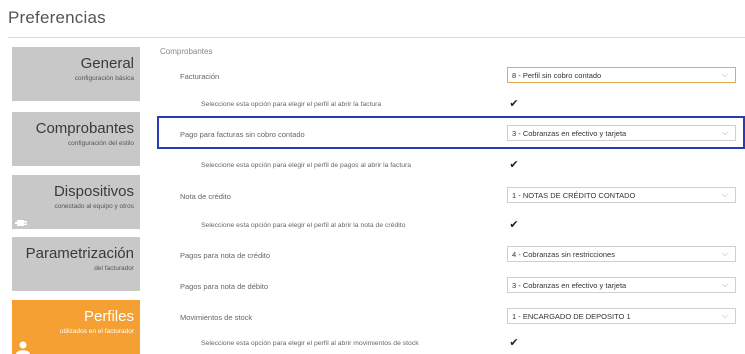  Describe the element at coordinates (376, 37) in the screenshot. I see `title-divider` at that location.